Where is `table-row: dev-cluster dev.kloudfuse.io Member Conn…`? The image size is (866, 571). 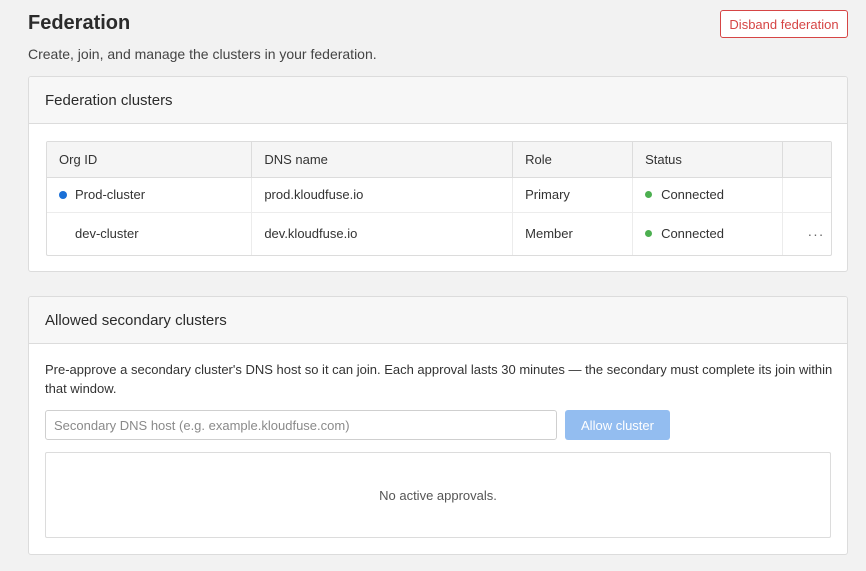 table-row: dev-cluster dev.kloudfuse.io Member Conn… is located at coordinates (439, 233).